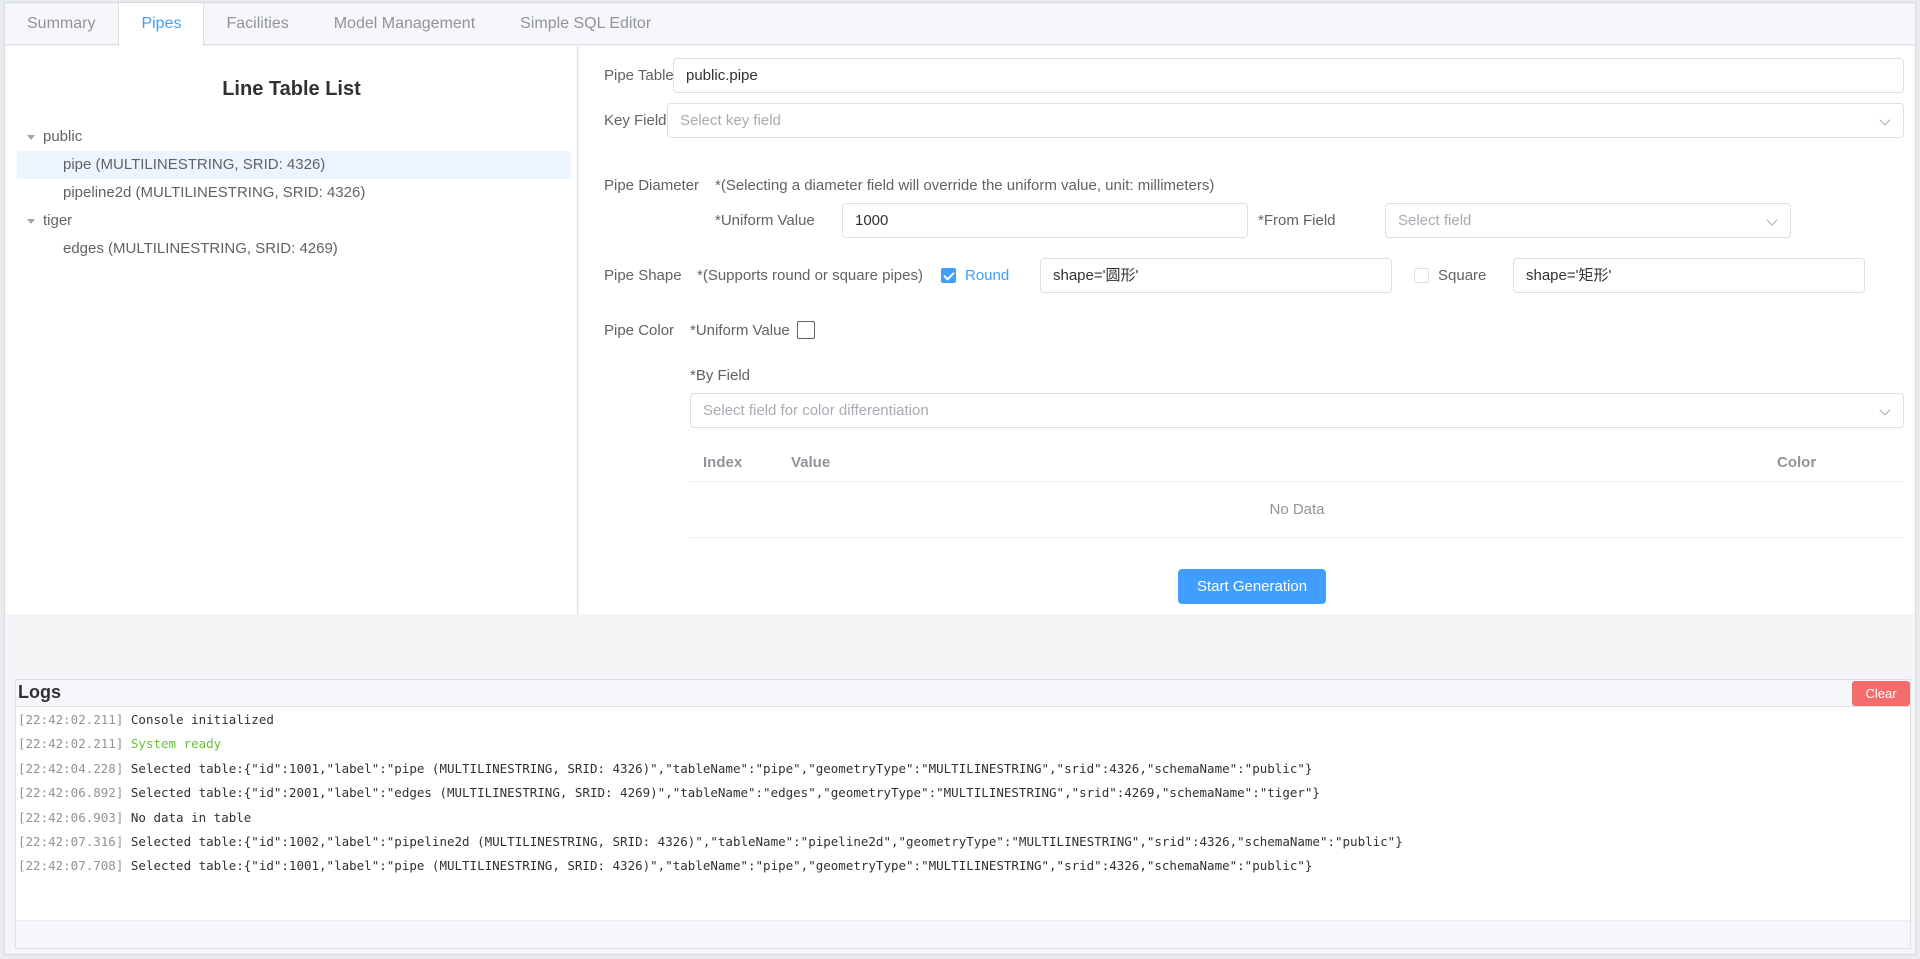 The image size is (1920, 959). Describe the element at coordinates (214, 192) in the screenshot. I see `tree-node-label: pipeline2d (MULTILINESTRING, SRID: 4326)` at that location.